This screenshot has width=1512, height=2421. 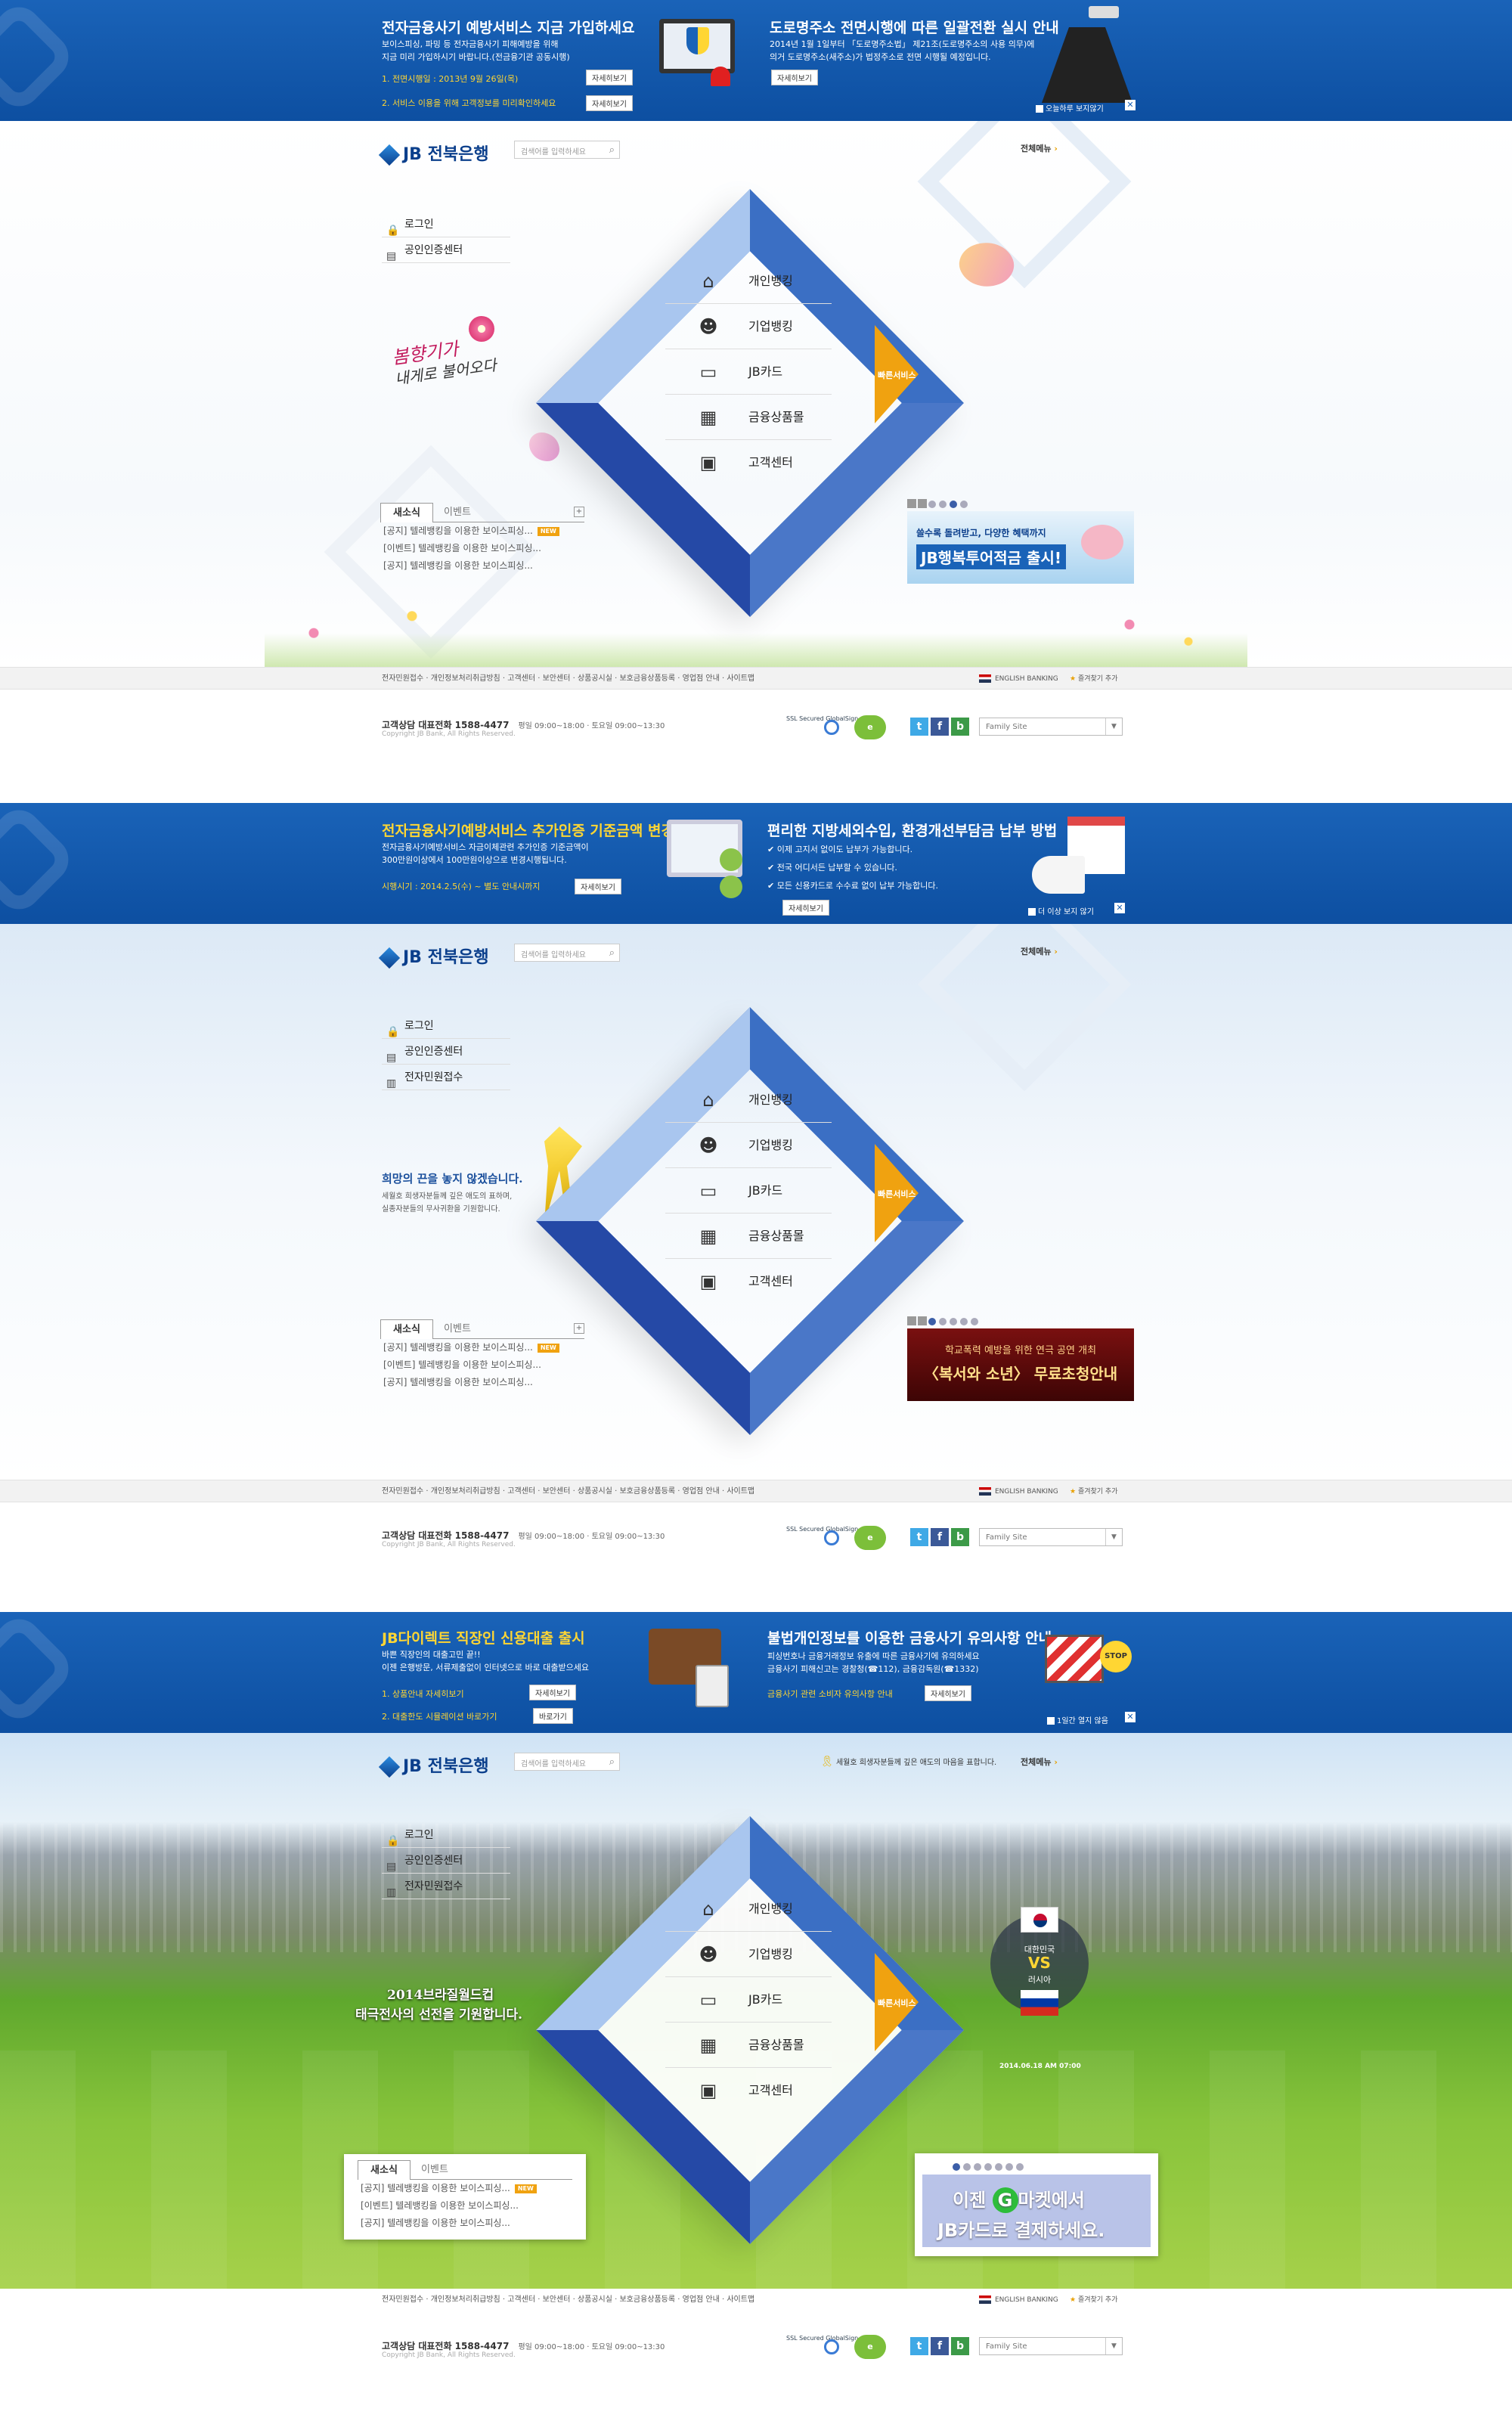 I want to click on worldcup-sub: 태극전사의 선전을 기원합니다., so click(x=439, y=2015).